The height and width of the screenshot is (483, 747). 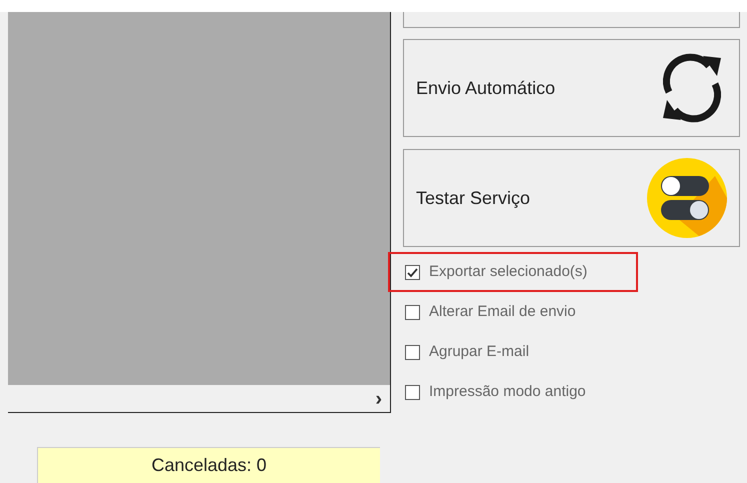 I want to click on checkbox-label: Impressão modo antigo, so click(x=507, y=392).